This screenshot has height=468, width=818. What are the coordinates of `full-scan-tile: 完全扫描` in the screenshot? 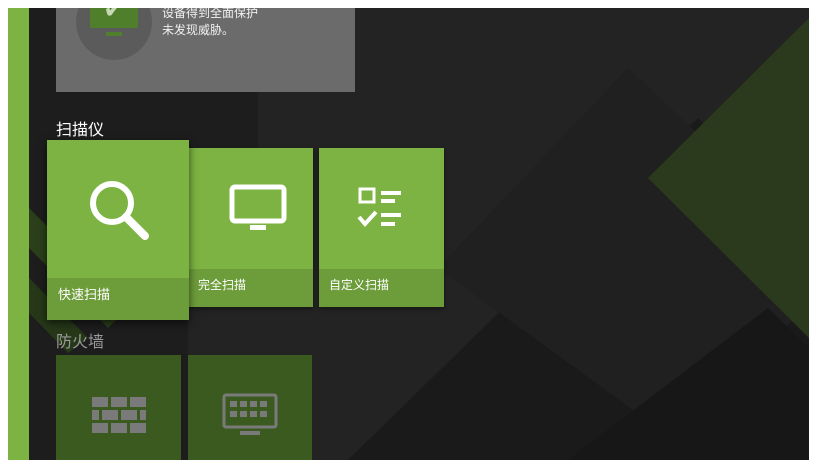 It's located at (250, 227).